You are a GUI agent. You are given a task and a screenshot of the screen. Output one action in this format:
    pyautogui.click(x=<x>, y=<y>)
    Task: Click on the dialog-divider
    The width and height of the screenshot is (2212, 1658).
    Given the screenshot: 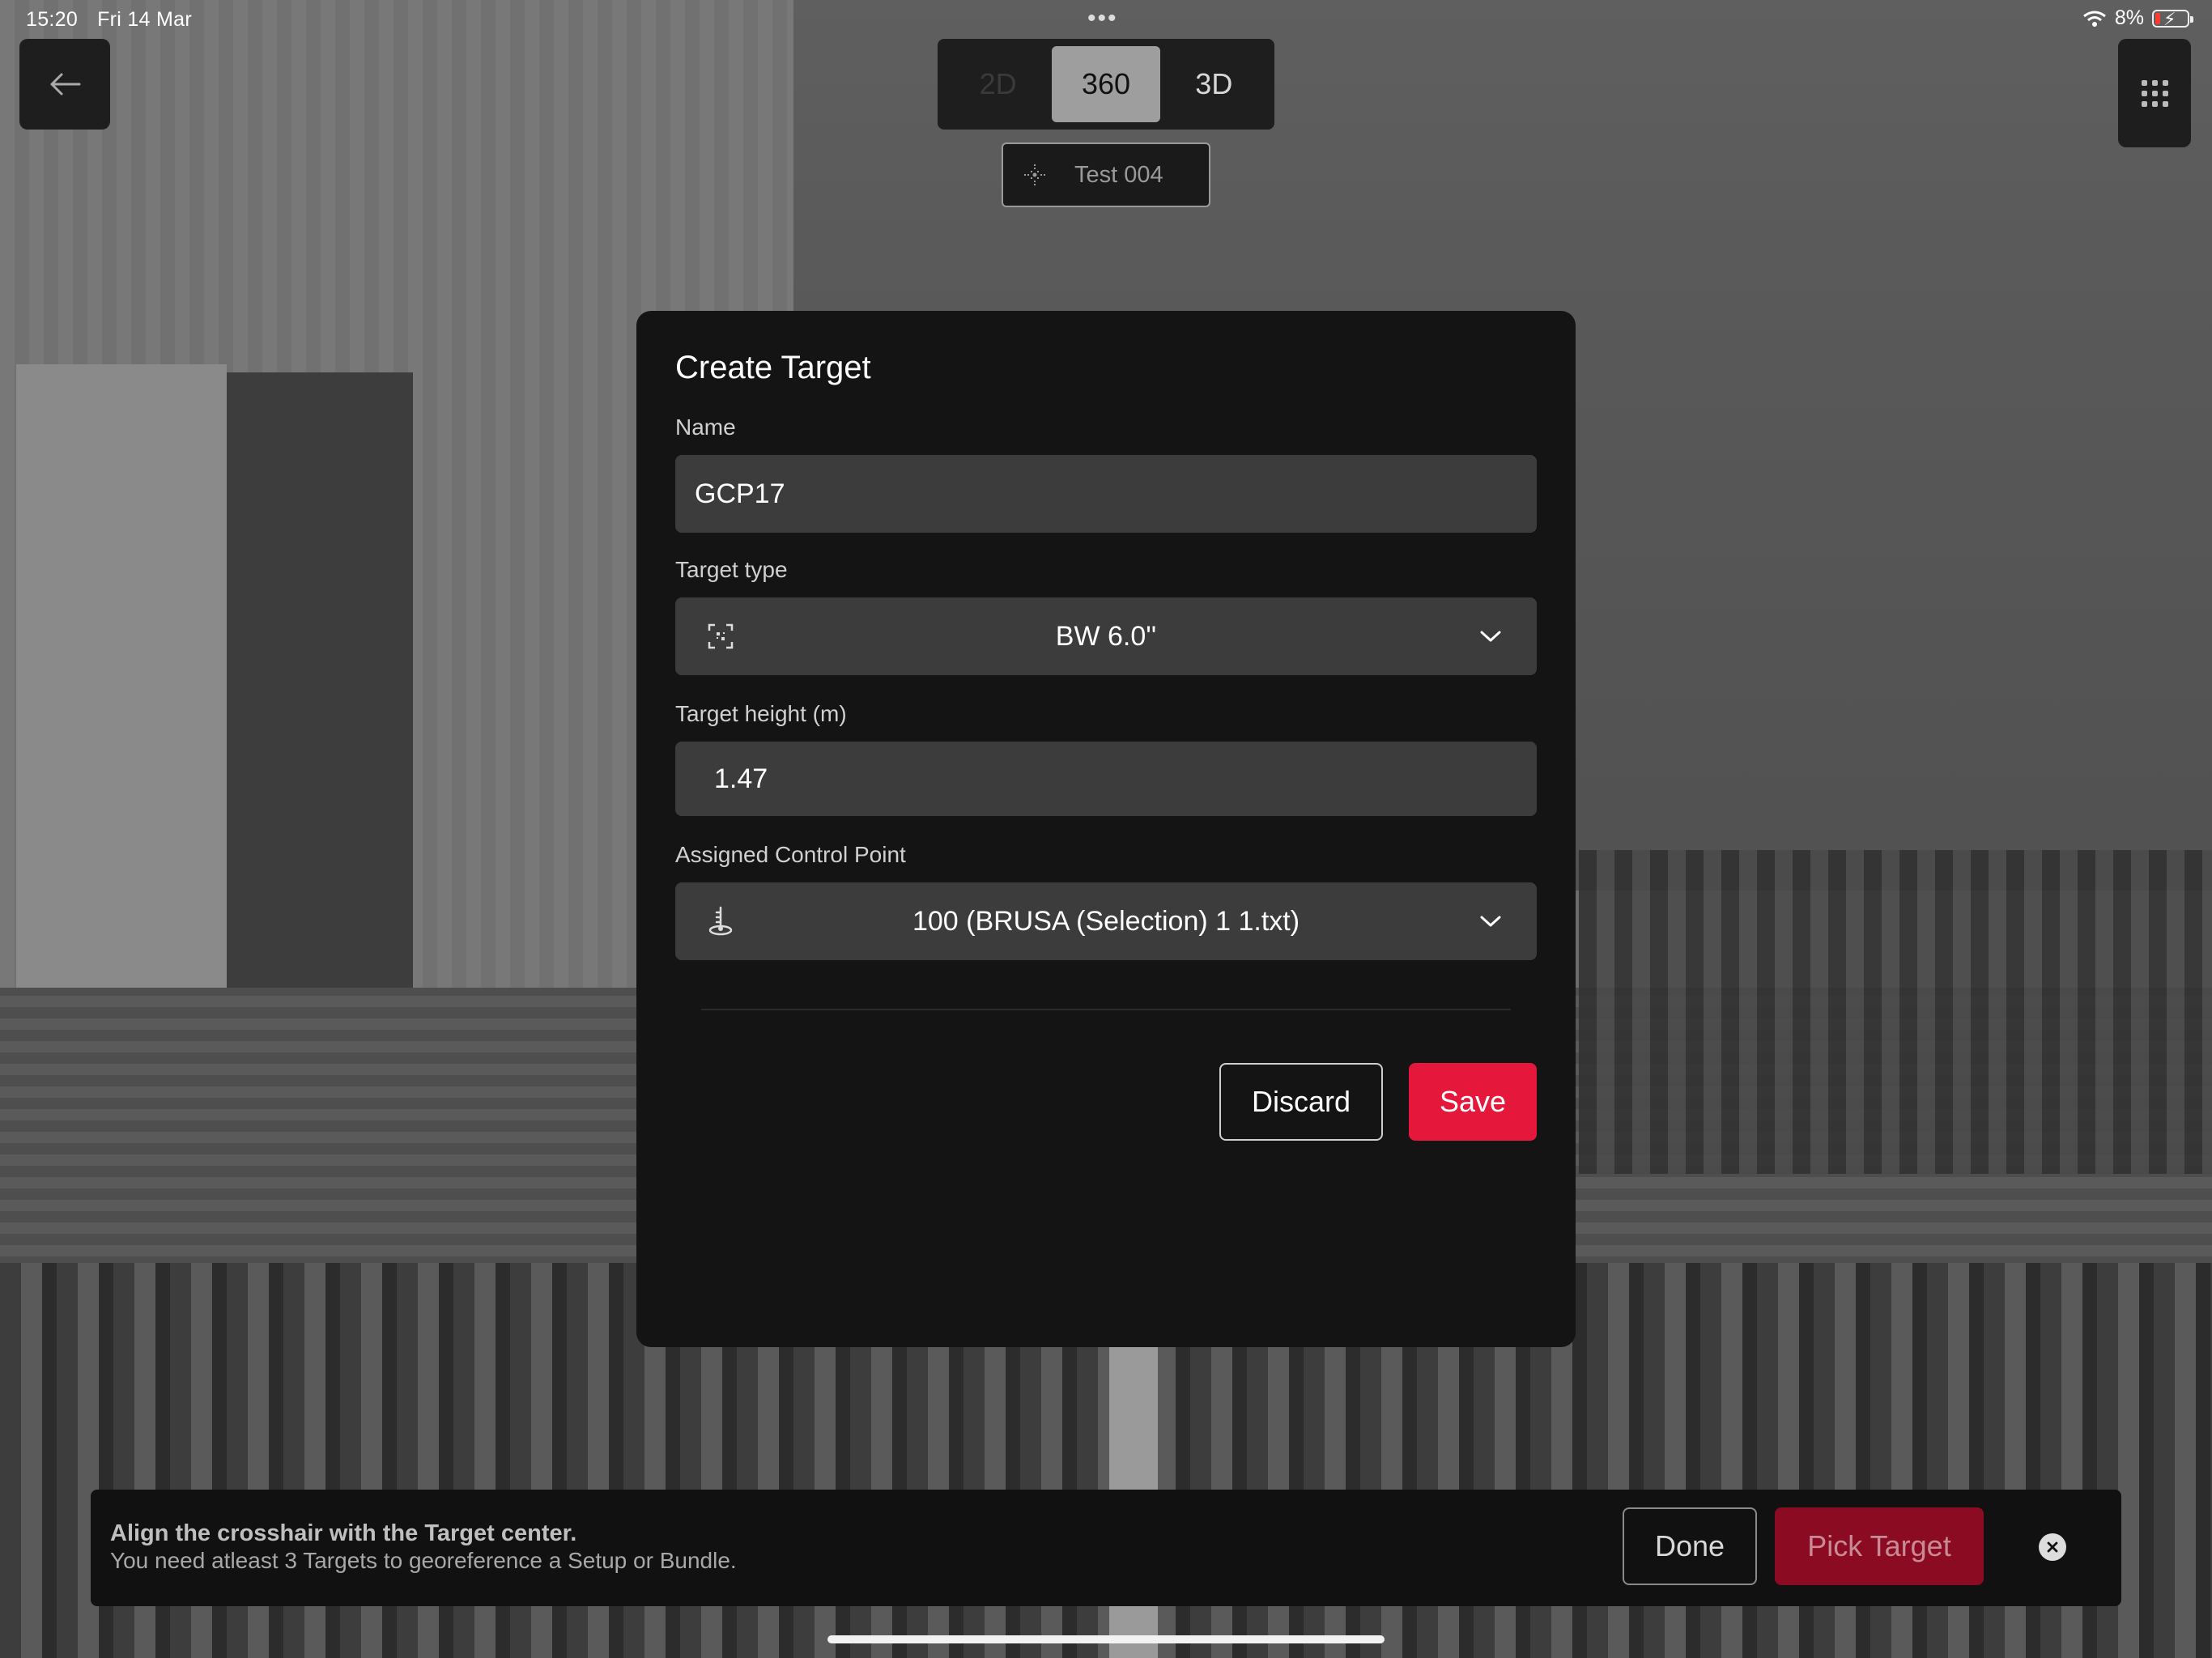 What is the action you would take?
    pyautogui.click(x=1106, y=1009)
    